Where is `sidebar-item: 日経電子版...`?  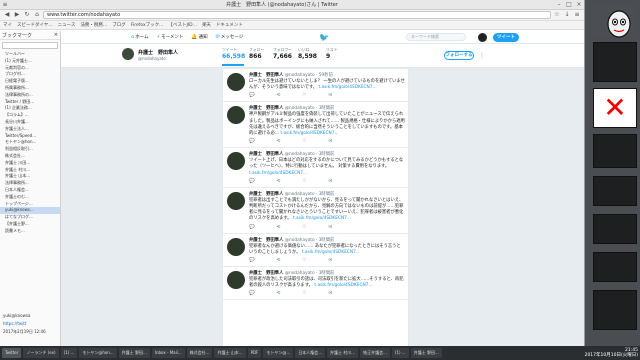 sidebar-item: 日経電子版... is located at coordinates (30, 81).